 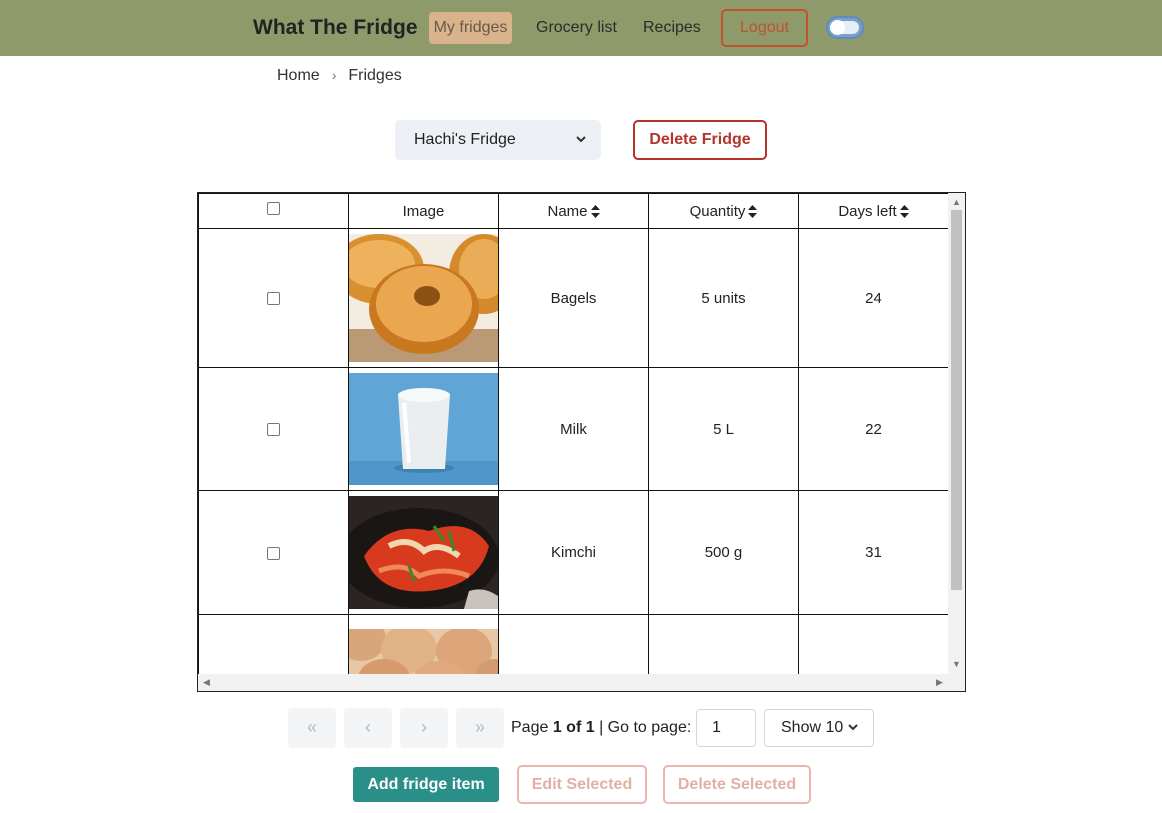 What do you see at coordinates (672, 28) in the screenshot?
I see `nav-link-recipes: Recipes` at bounding box center [672, 28].